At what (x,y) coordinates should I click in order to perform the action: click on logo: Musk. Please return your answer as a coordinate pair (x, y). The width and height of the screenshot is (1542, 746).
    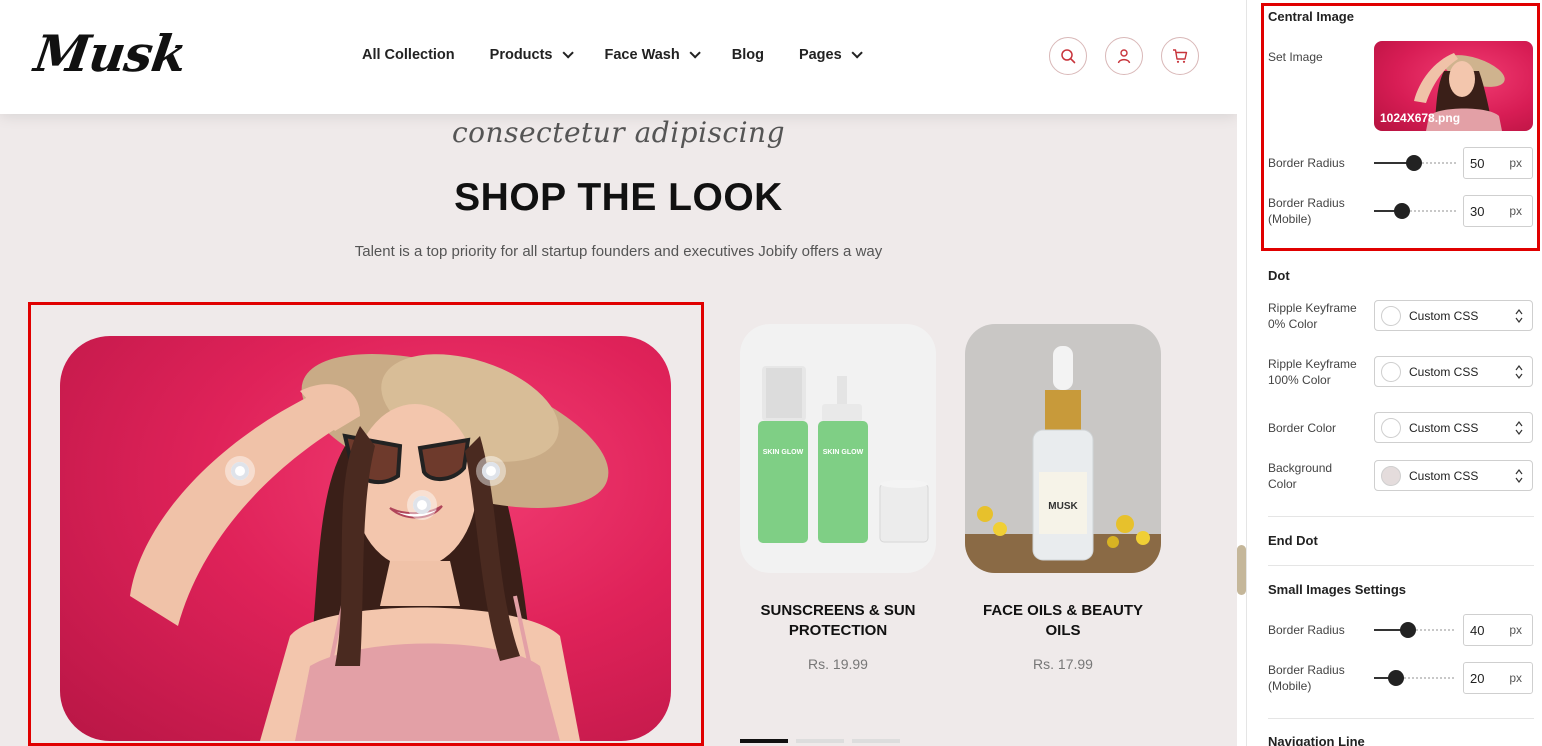
    Looking at the image, I should click on (110, 53).